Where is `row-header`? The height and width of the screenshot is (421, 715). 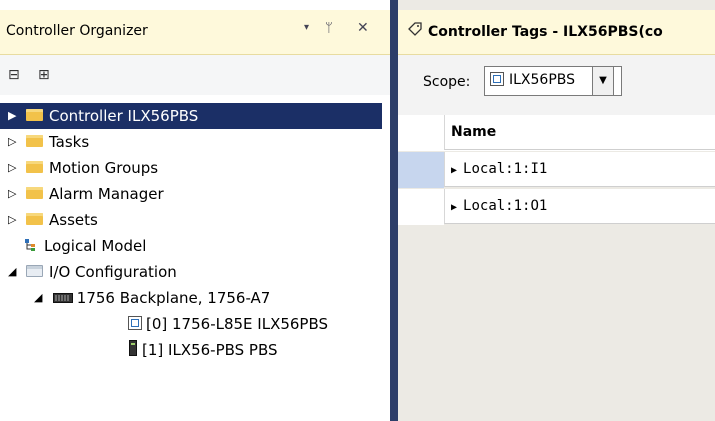 row-header is located at coordinates (421, 133).